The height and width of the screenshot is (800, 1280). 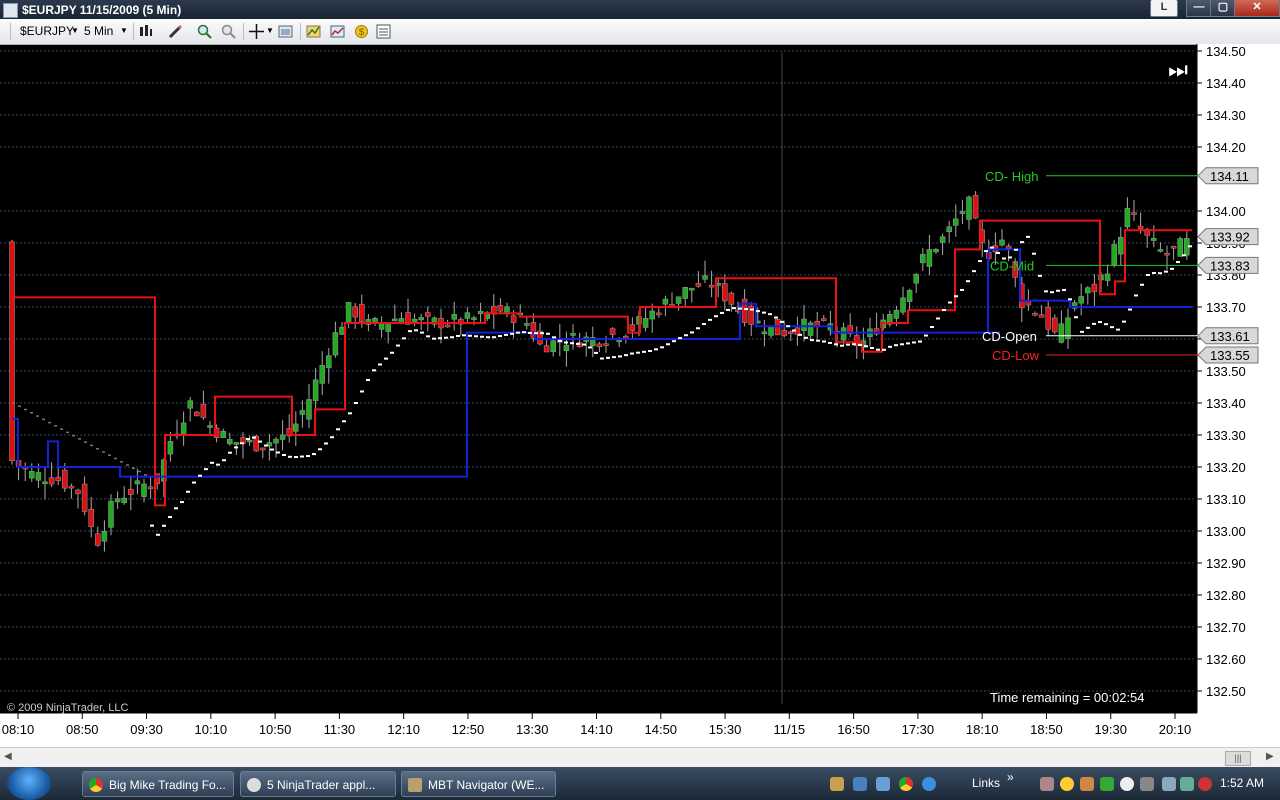 I want to click on ie-icon, so click(x=929, y=784).